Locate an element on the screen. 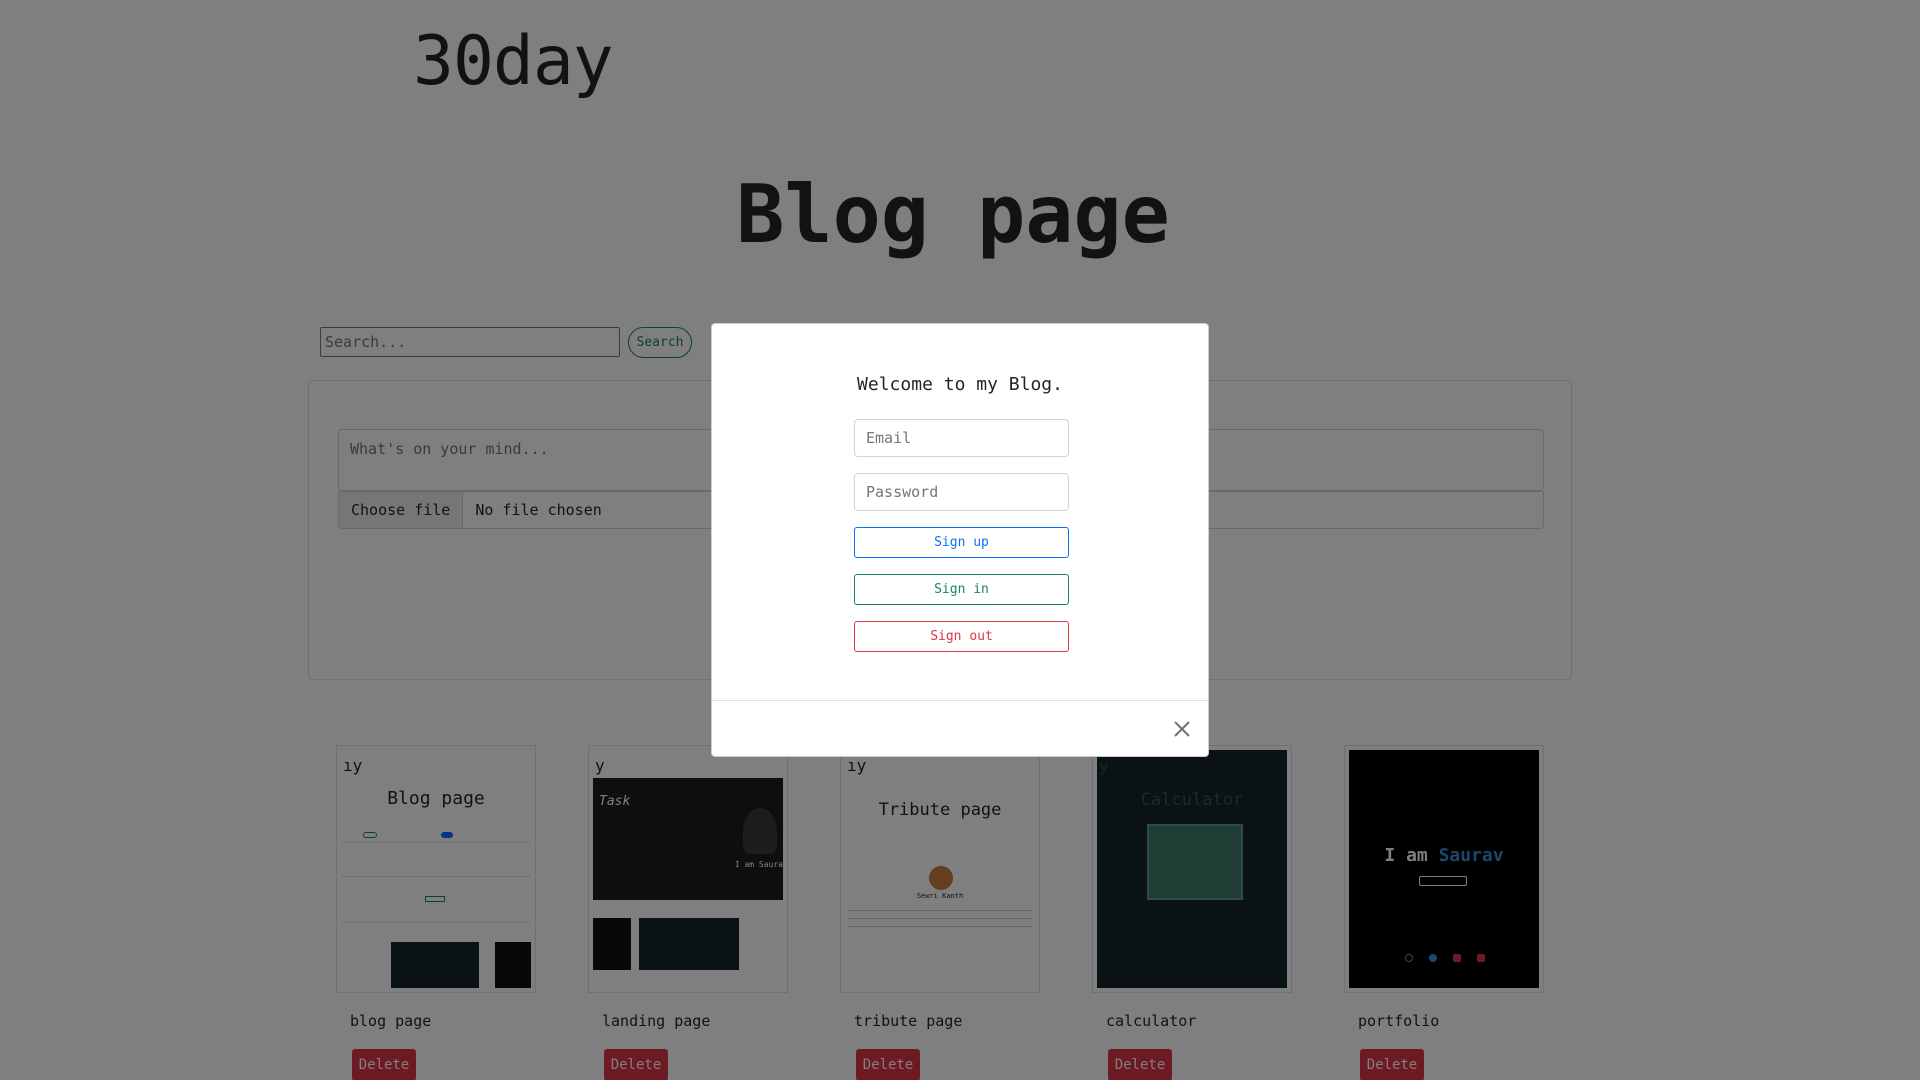  sign-out-button: Sign out is located at coordinates (961, 636).